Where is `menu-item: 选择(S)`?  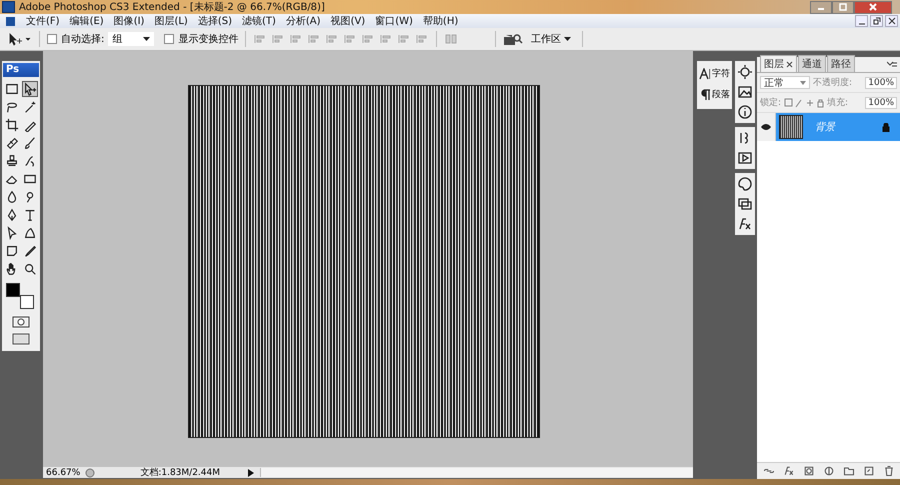
menu-item: 选择(S) is located at coordinates (214, 21).